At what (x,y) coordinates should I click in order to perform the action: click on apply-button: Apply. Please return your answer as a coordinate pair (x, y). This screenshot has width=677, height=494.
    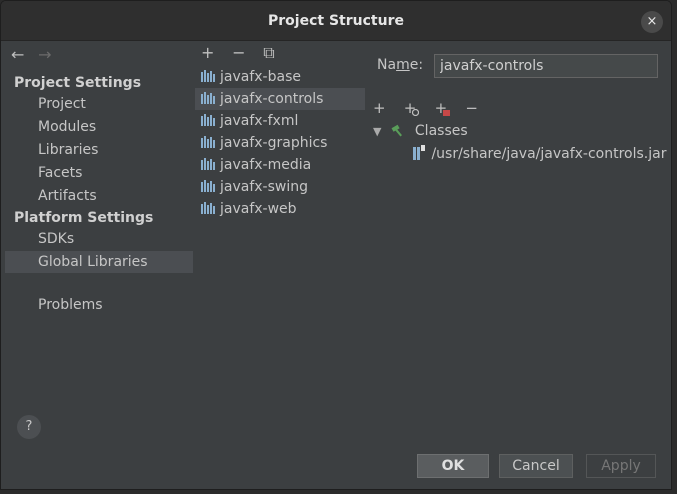
    Looking at the image, I should click on (621, 466).